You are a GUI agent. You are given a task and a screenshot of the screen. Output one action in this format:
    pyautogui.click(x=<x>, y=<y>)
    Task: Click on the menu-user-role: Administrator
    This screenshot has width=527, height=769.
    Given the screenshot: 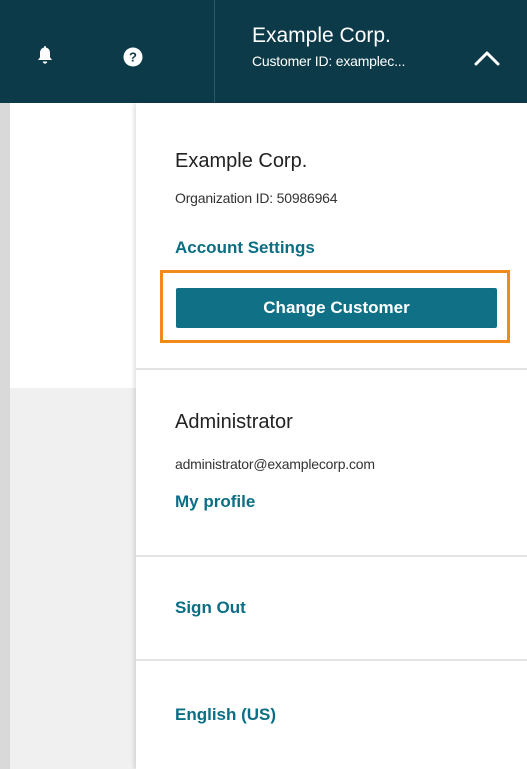 What is the action you would take?
    pyautogui.click(x=234, y=422)
    